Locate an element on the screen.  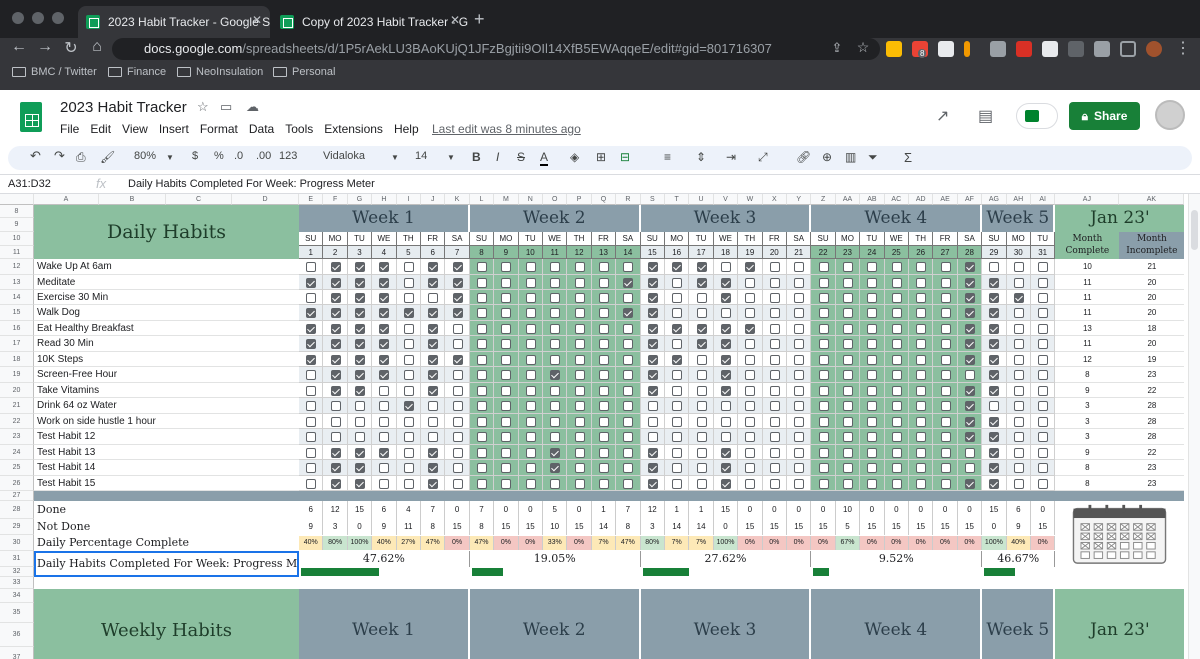
row-header: 11 is located at coordinates (17, 252).